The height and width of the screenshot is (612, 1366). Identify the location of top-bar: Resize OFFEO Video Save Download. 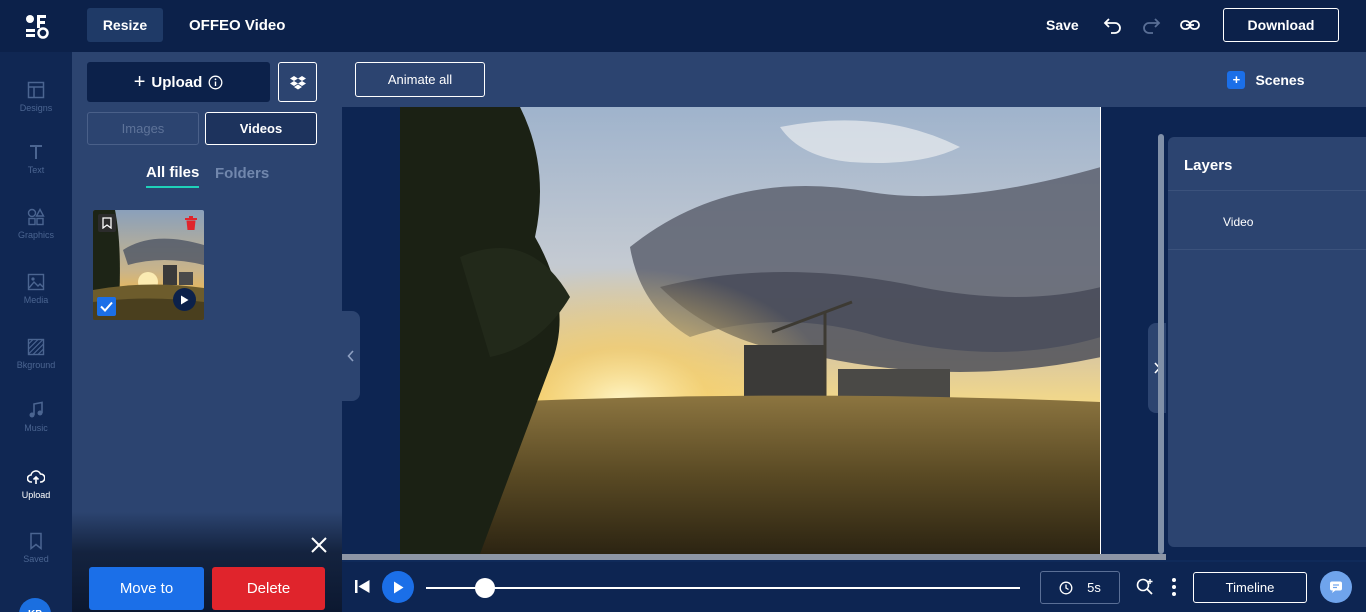
(683, 26).